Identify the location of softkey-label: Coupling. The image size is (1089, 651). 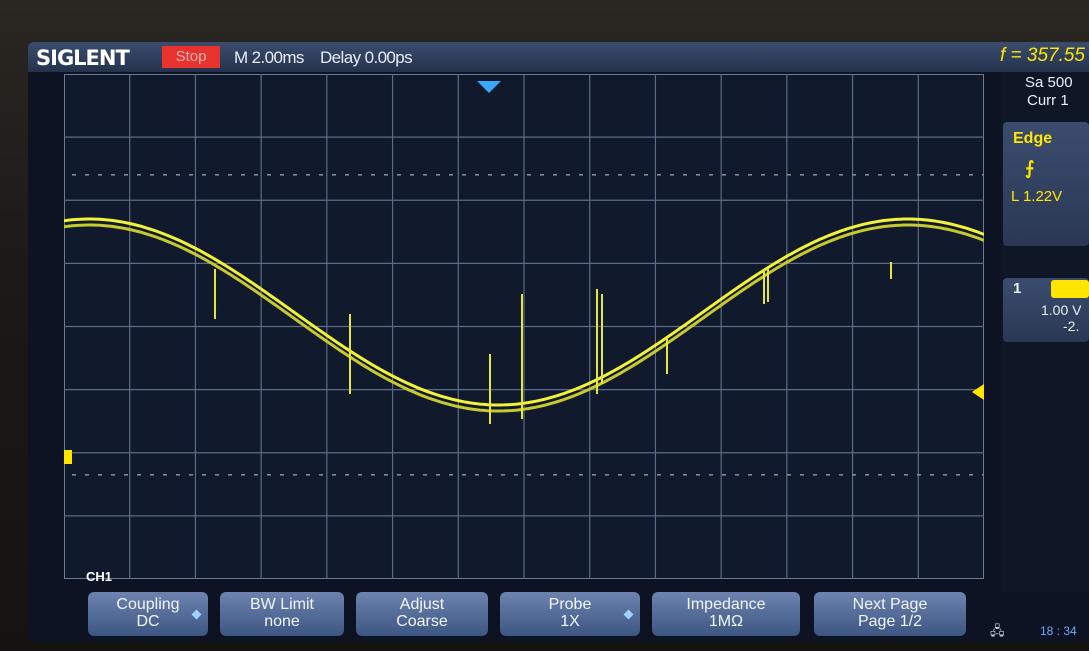
(148, 604).